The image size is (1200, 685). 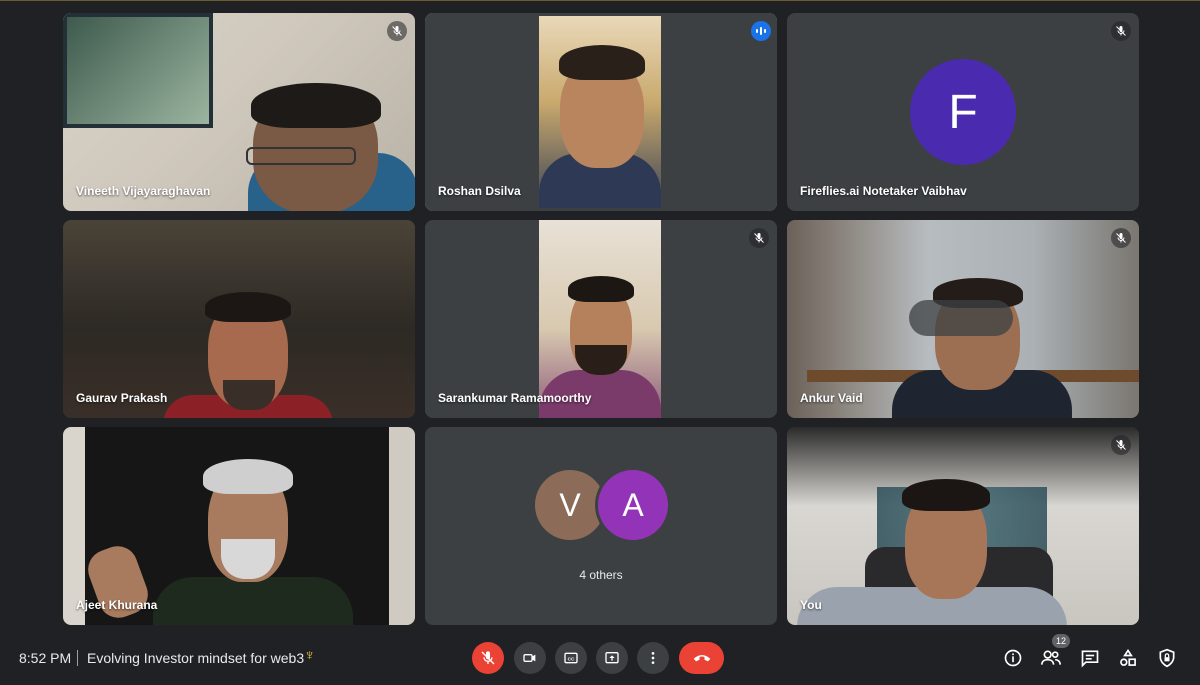 I want to click on participant-tile-ankur: Ankur Vaid, so click(x=963, y=319).